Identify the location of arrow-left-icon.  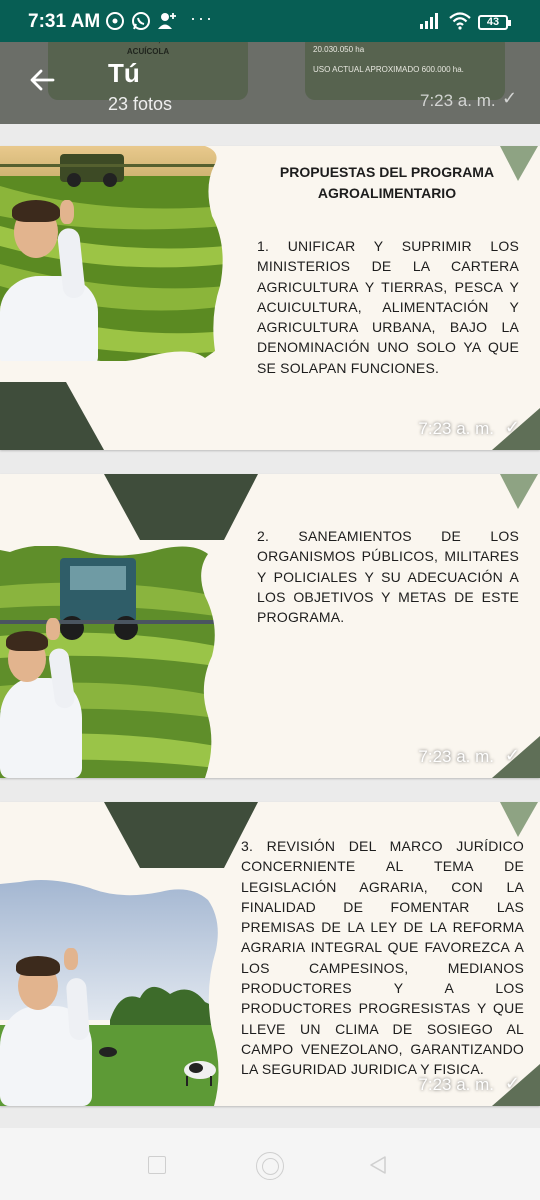
(42, 80).